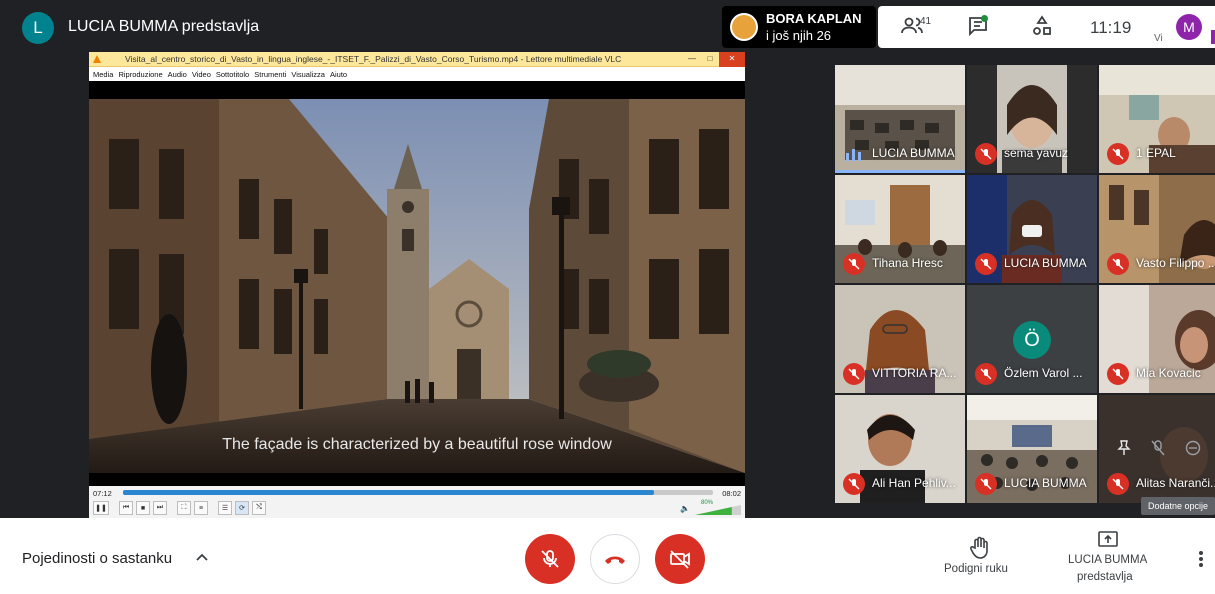 The image size is (1215, 594). Describe the element at coordinates (1193, 450) in the screenshot. I see `remove-participant-icon` at that location.